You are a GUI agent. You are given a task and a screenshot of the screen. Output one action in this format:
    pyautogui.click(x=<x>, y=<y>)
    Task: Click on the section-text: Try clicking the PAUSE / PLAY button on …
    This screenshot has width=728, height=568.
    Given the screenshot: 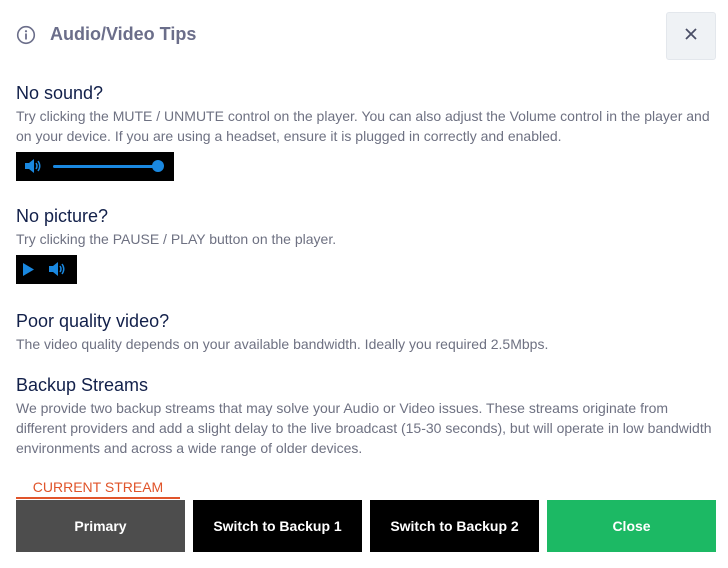 What is the action you would take?
    pyautogui.click(x=176, y=239)
    